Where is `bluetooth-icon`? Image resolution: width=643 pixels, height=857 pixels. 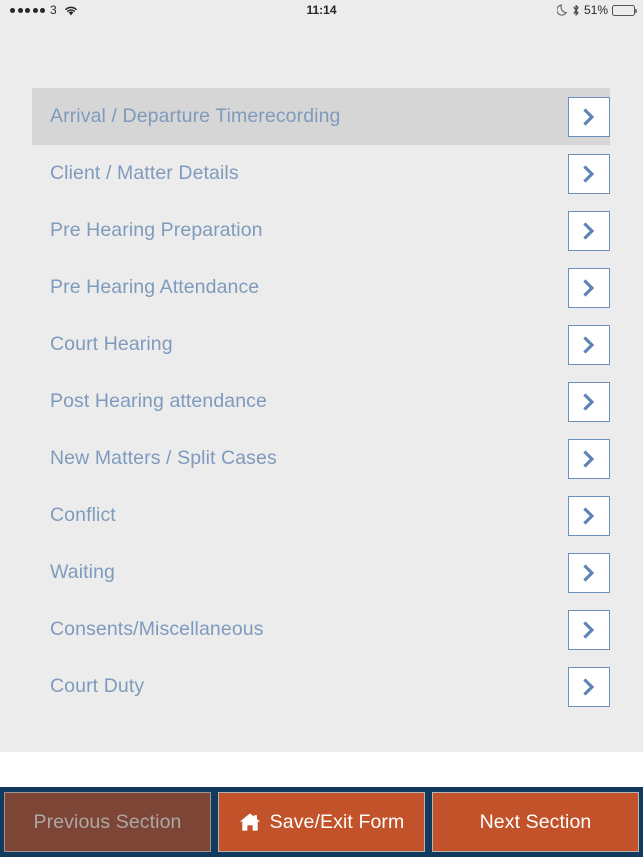
bluetooth-icon is located at coordinates (576, 10).